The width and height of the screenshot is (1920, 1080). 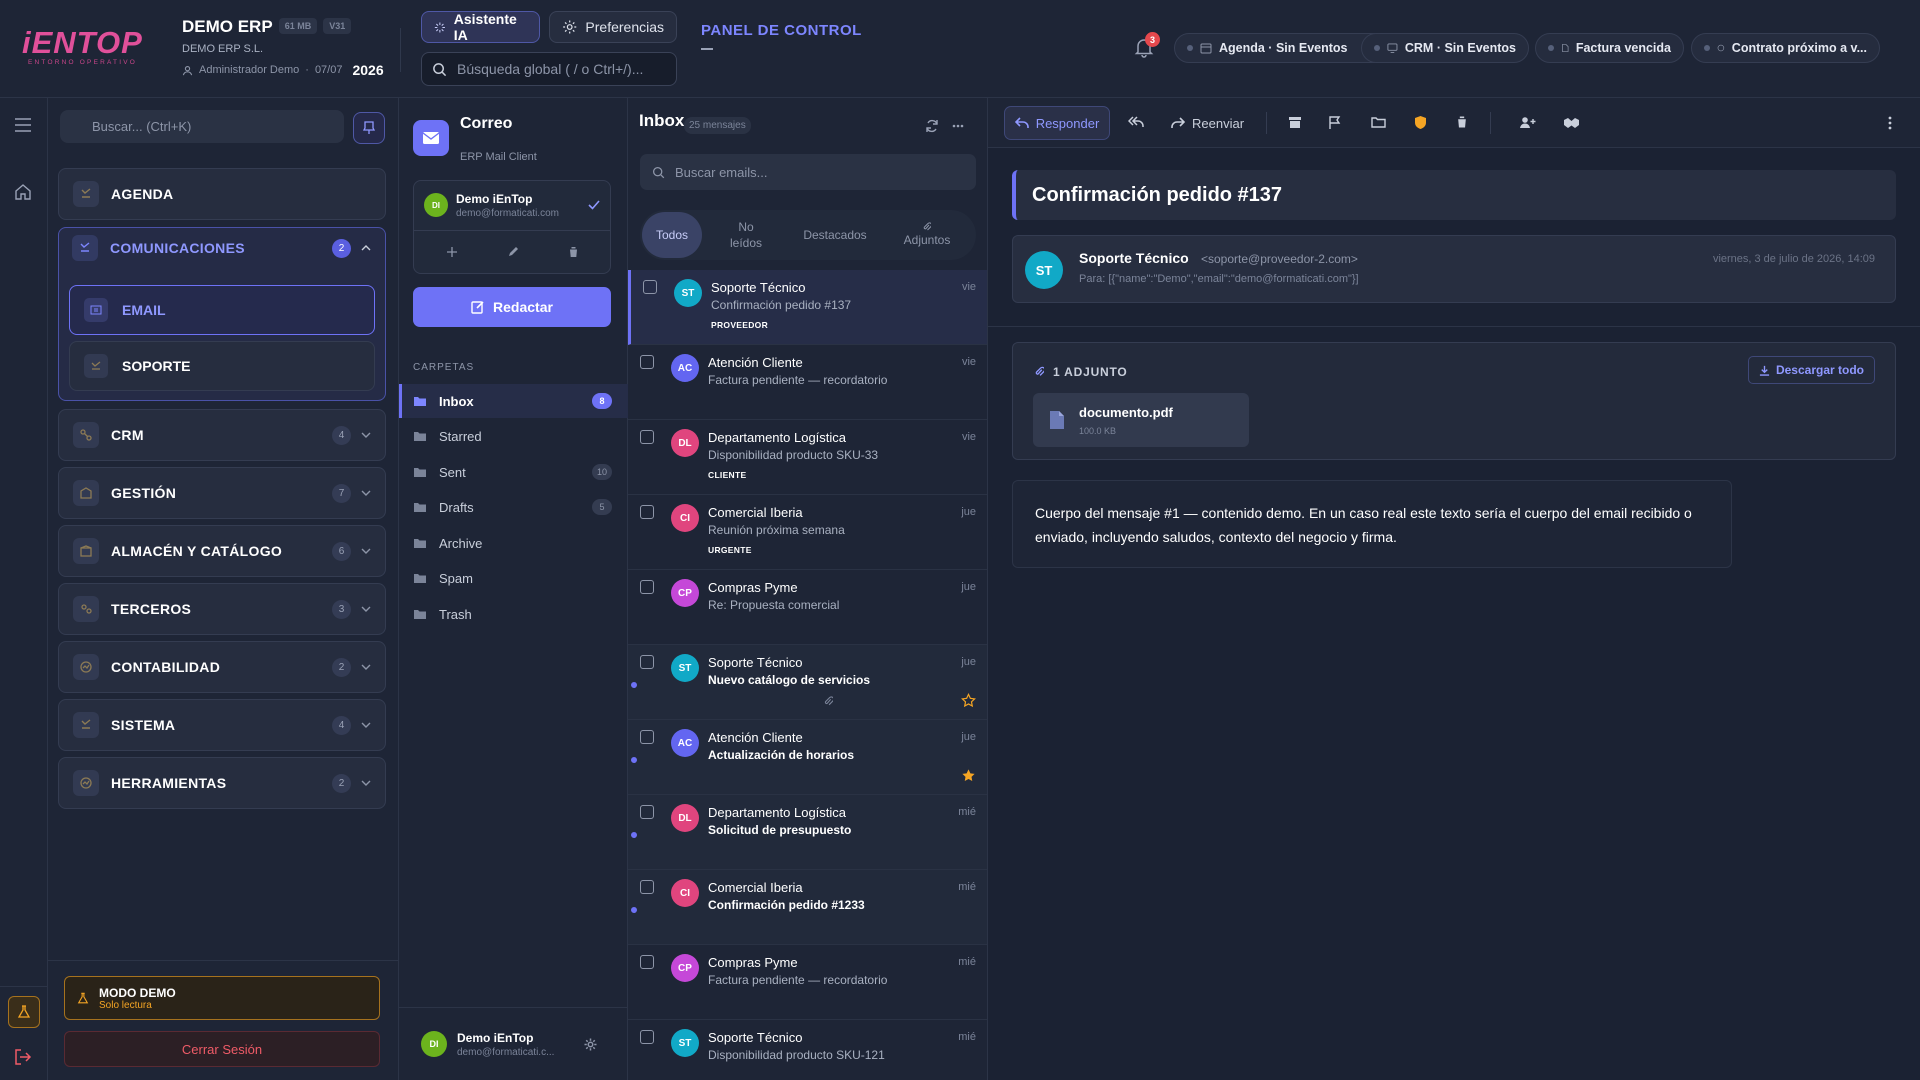 What do you see at coordinates (1335, 123) in the screenshot?
I see `flag-icon` at bounding box center [1335, 123].